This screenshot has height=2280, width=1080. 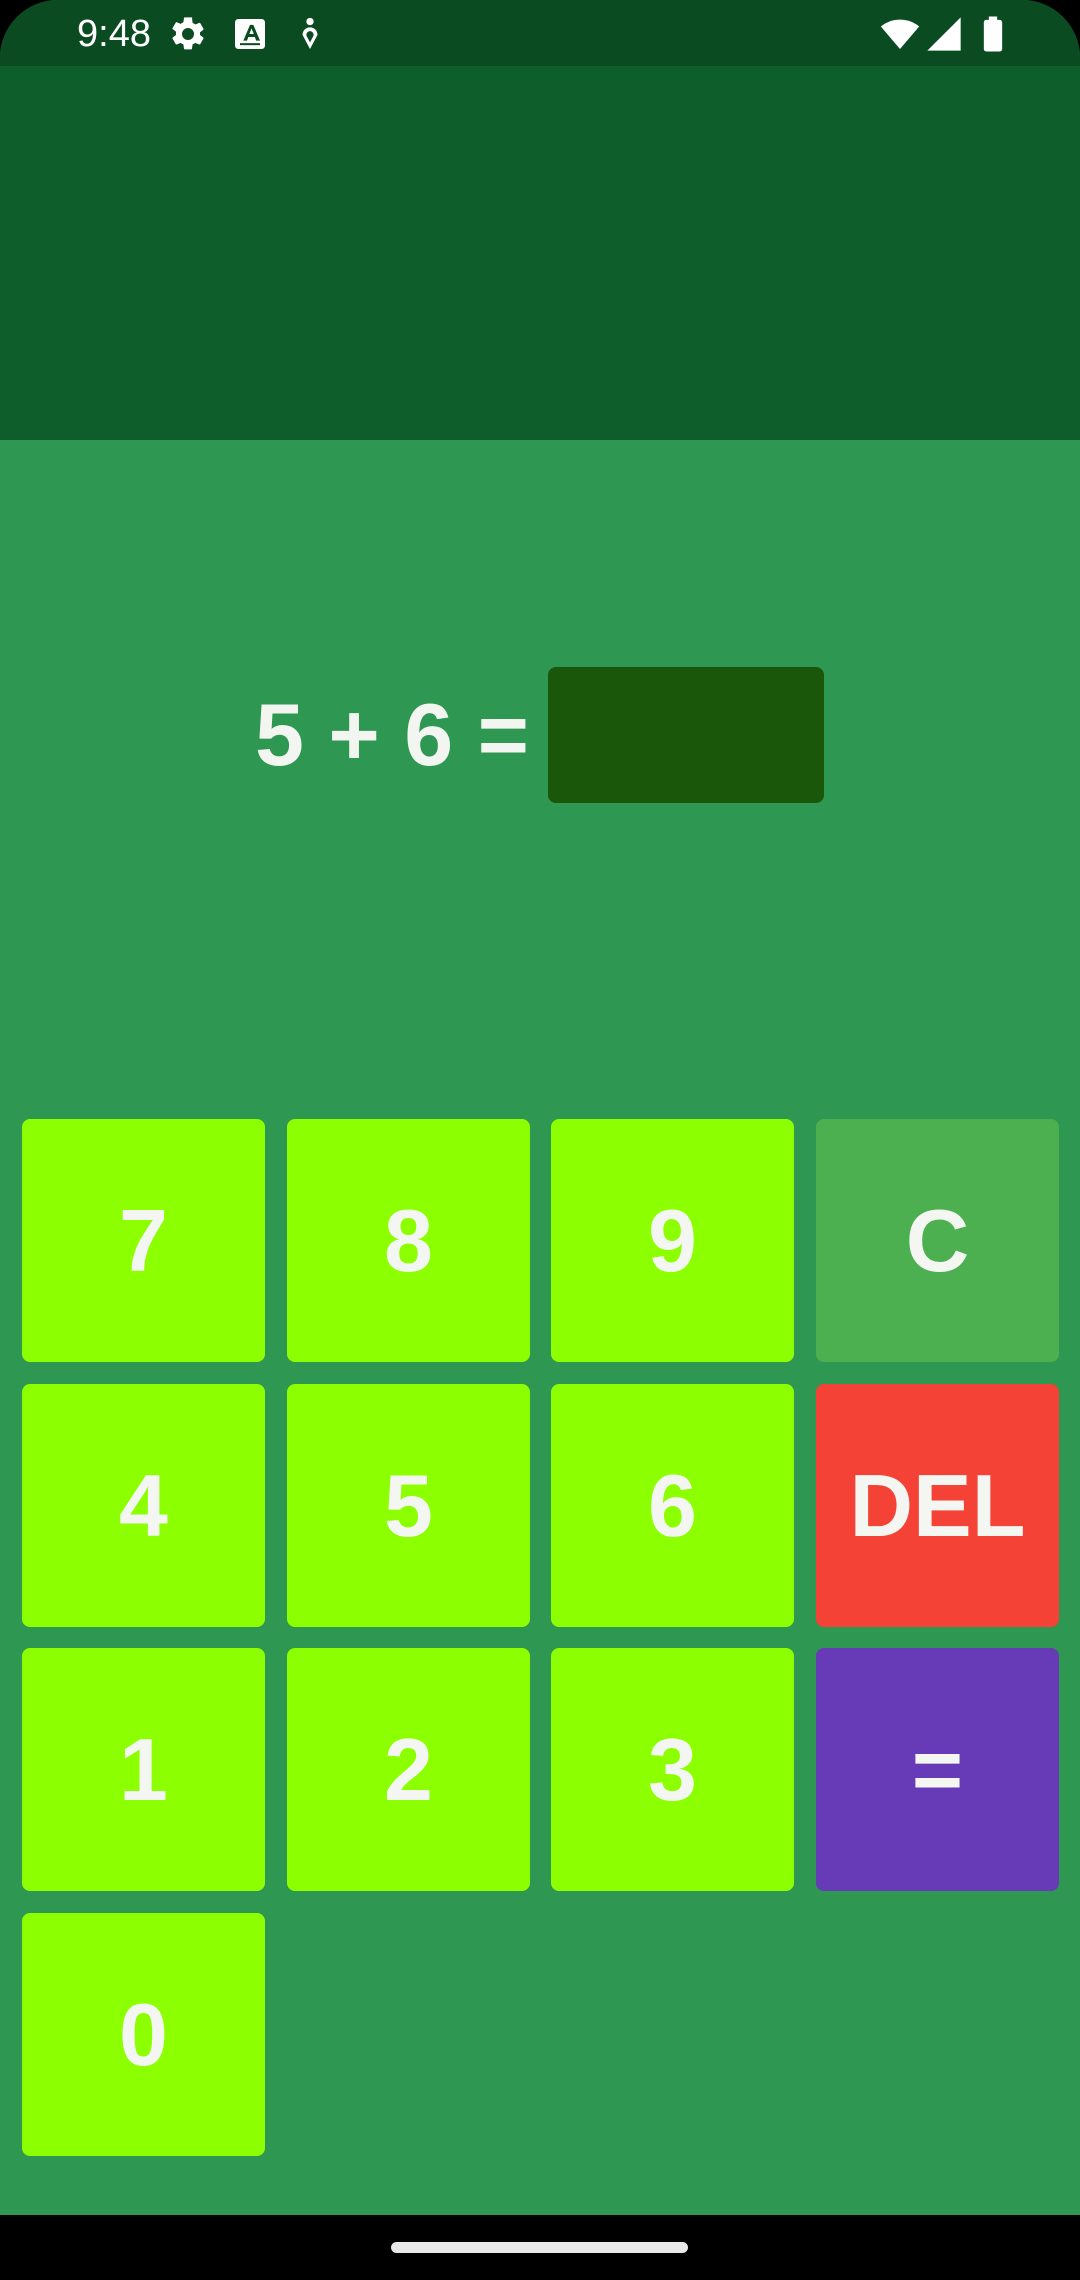 What do you see at coordinates (539, 2247) in the screenshot?
I see `gesture-nav-handle` at bounding box center [539, 2247].